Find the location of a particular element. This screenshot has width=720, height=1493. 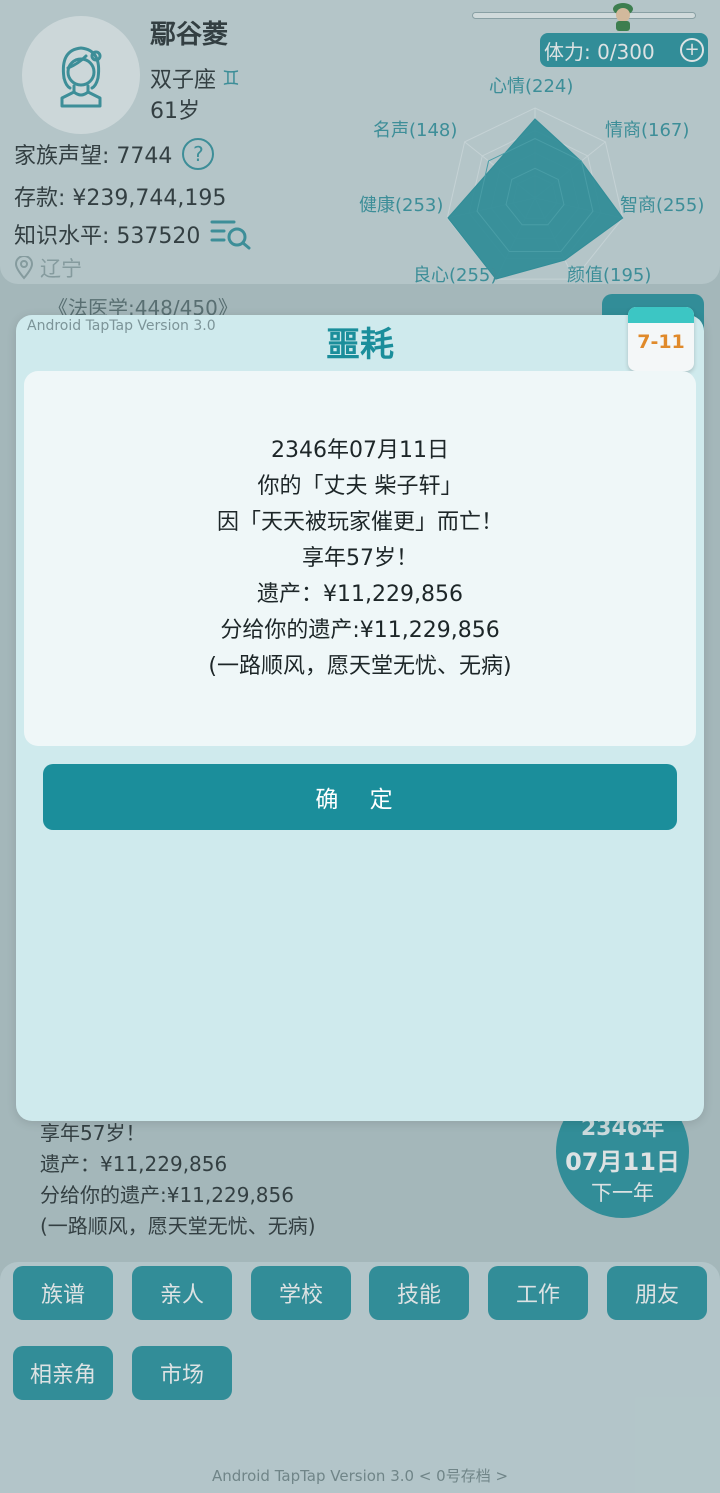

message-line: 你的「丈夫 柴子轩」 is located at coordinates (360, 486).